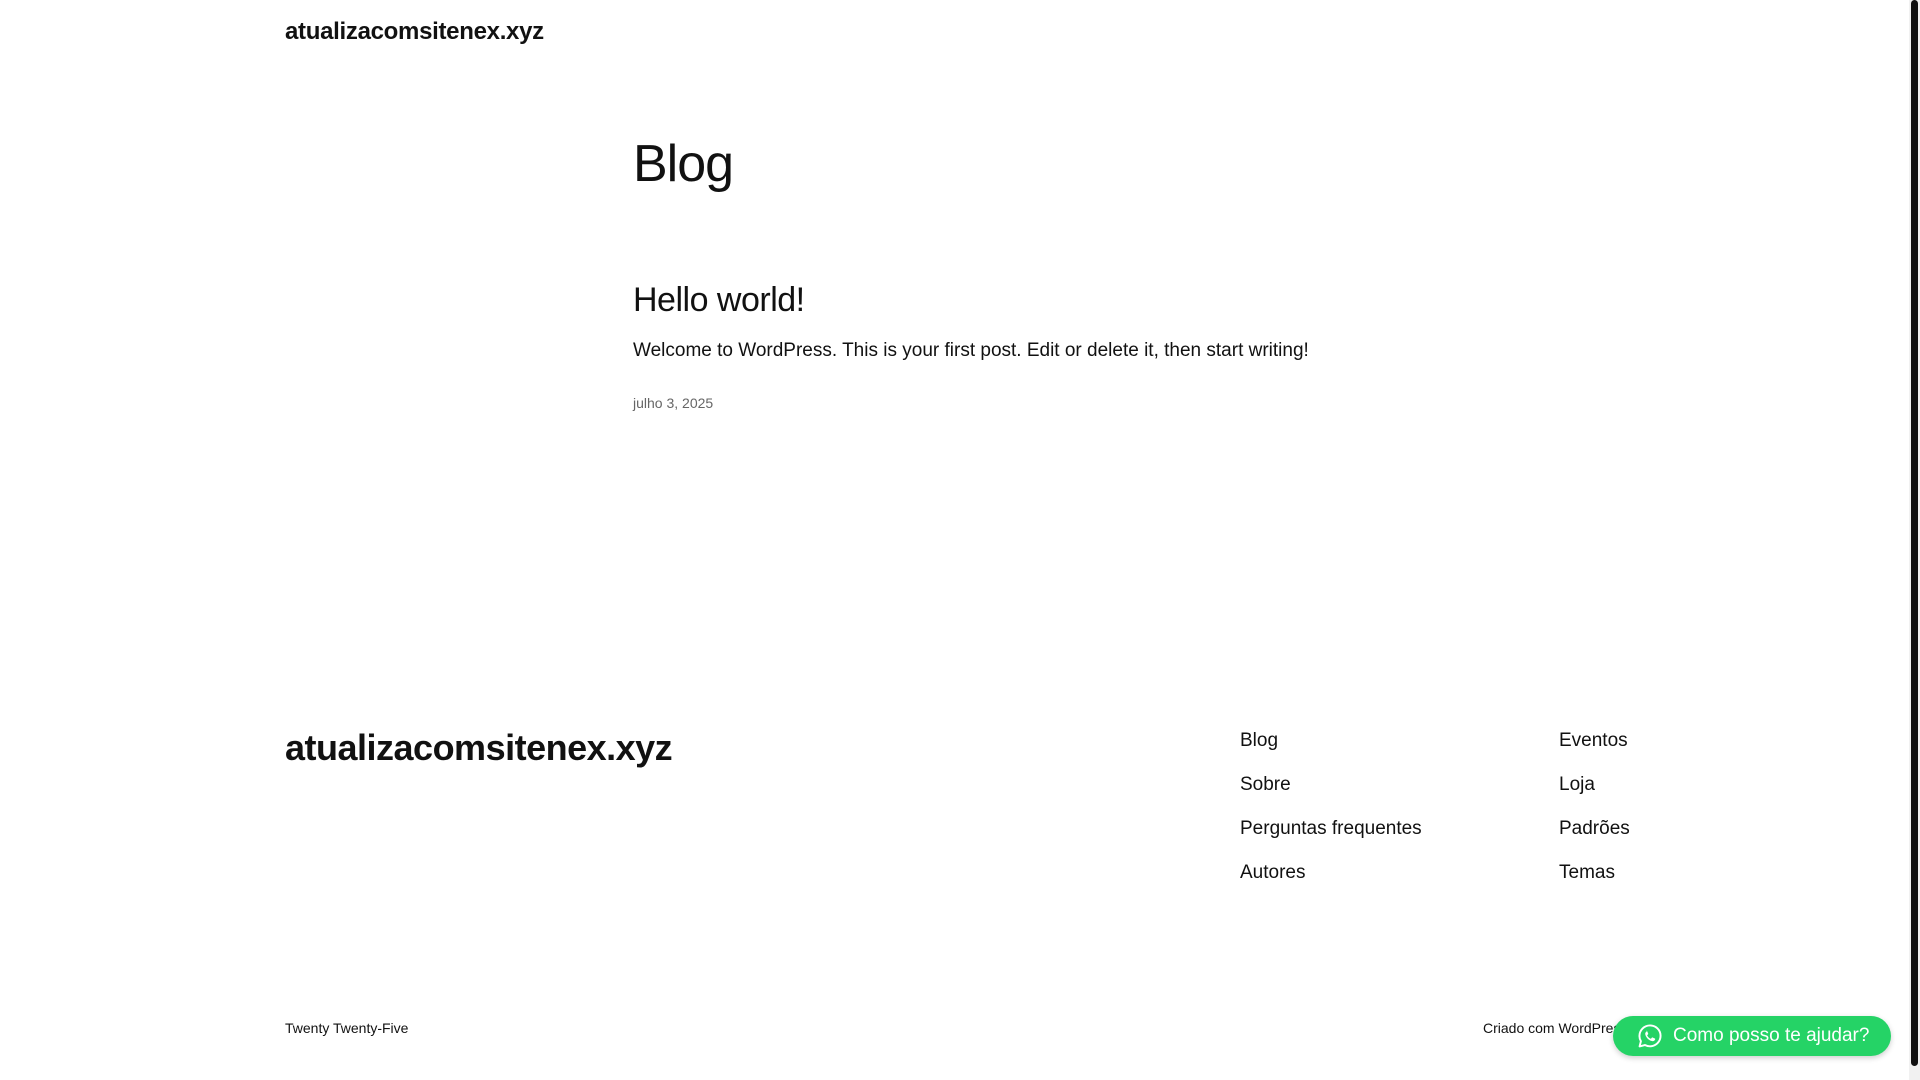  Describe the element at coordinates (414, 32) in the screenshot. I see `header-site-title-link: atualizacomsitenex.xyz` at that location.